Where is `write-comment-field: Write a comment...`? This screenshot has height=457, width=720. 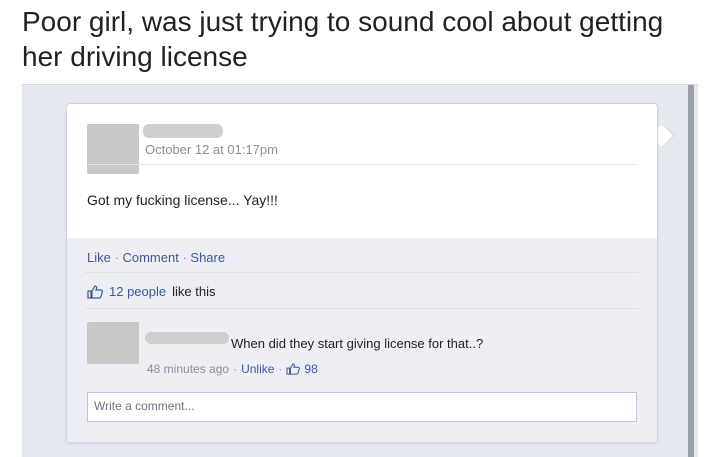 write-comment-field: Write a comment... is located at coordinates (362, 407).